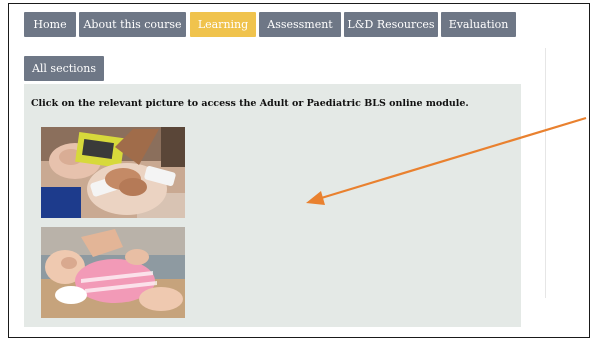 The width and height of the screenshot is (593, 341). What do you see at coordinates (300, 24) in the screenshot?
I see `tab-assessment: Assessment` at bounding box center [300, 24].